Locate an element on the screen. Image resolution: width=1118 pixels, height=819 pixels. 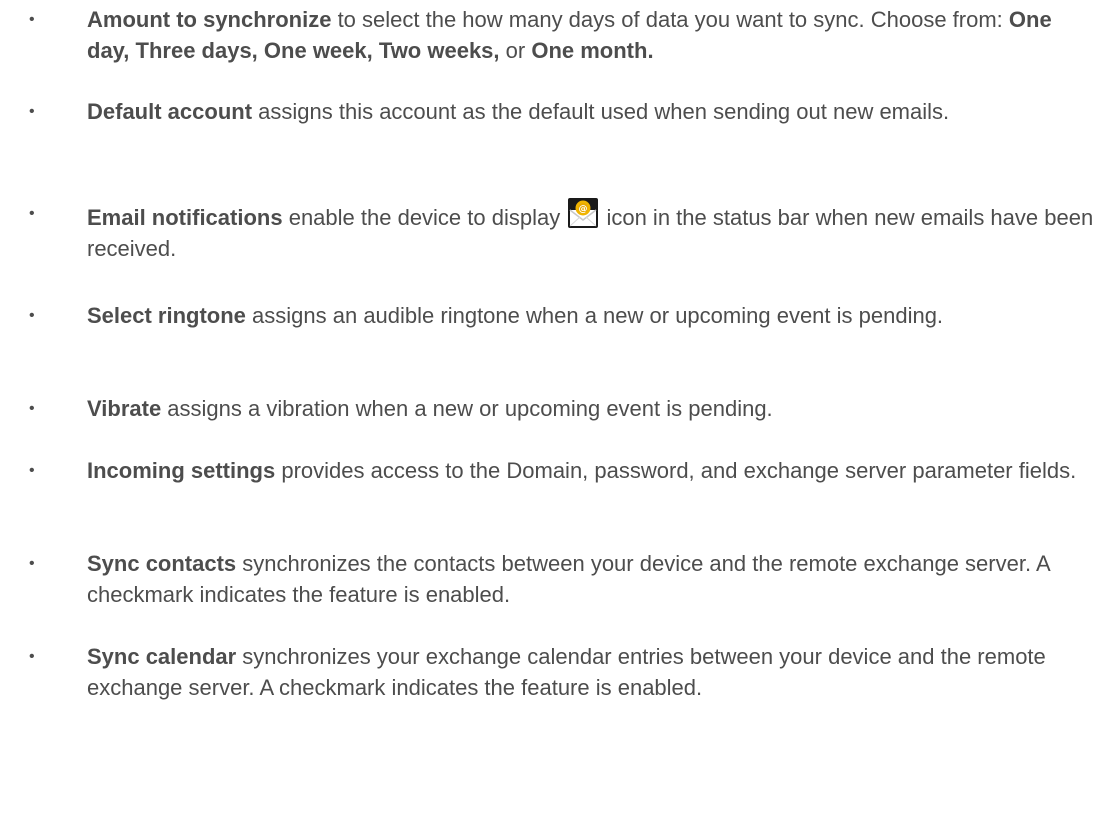
item-description-before-icon: enable the device to display is located at coordinates (424, 217).